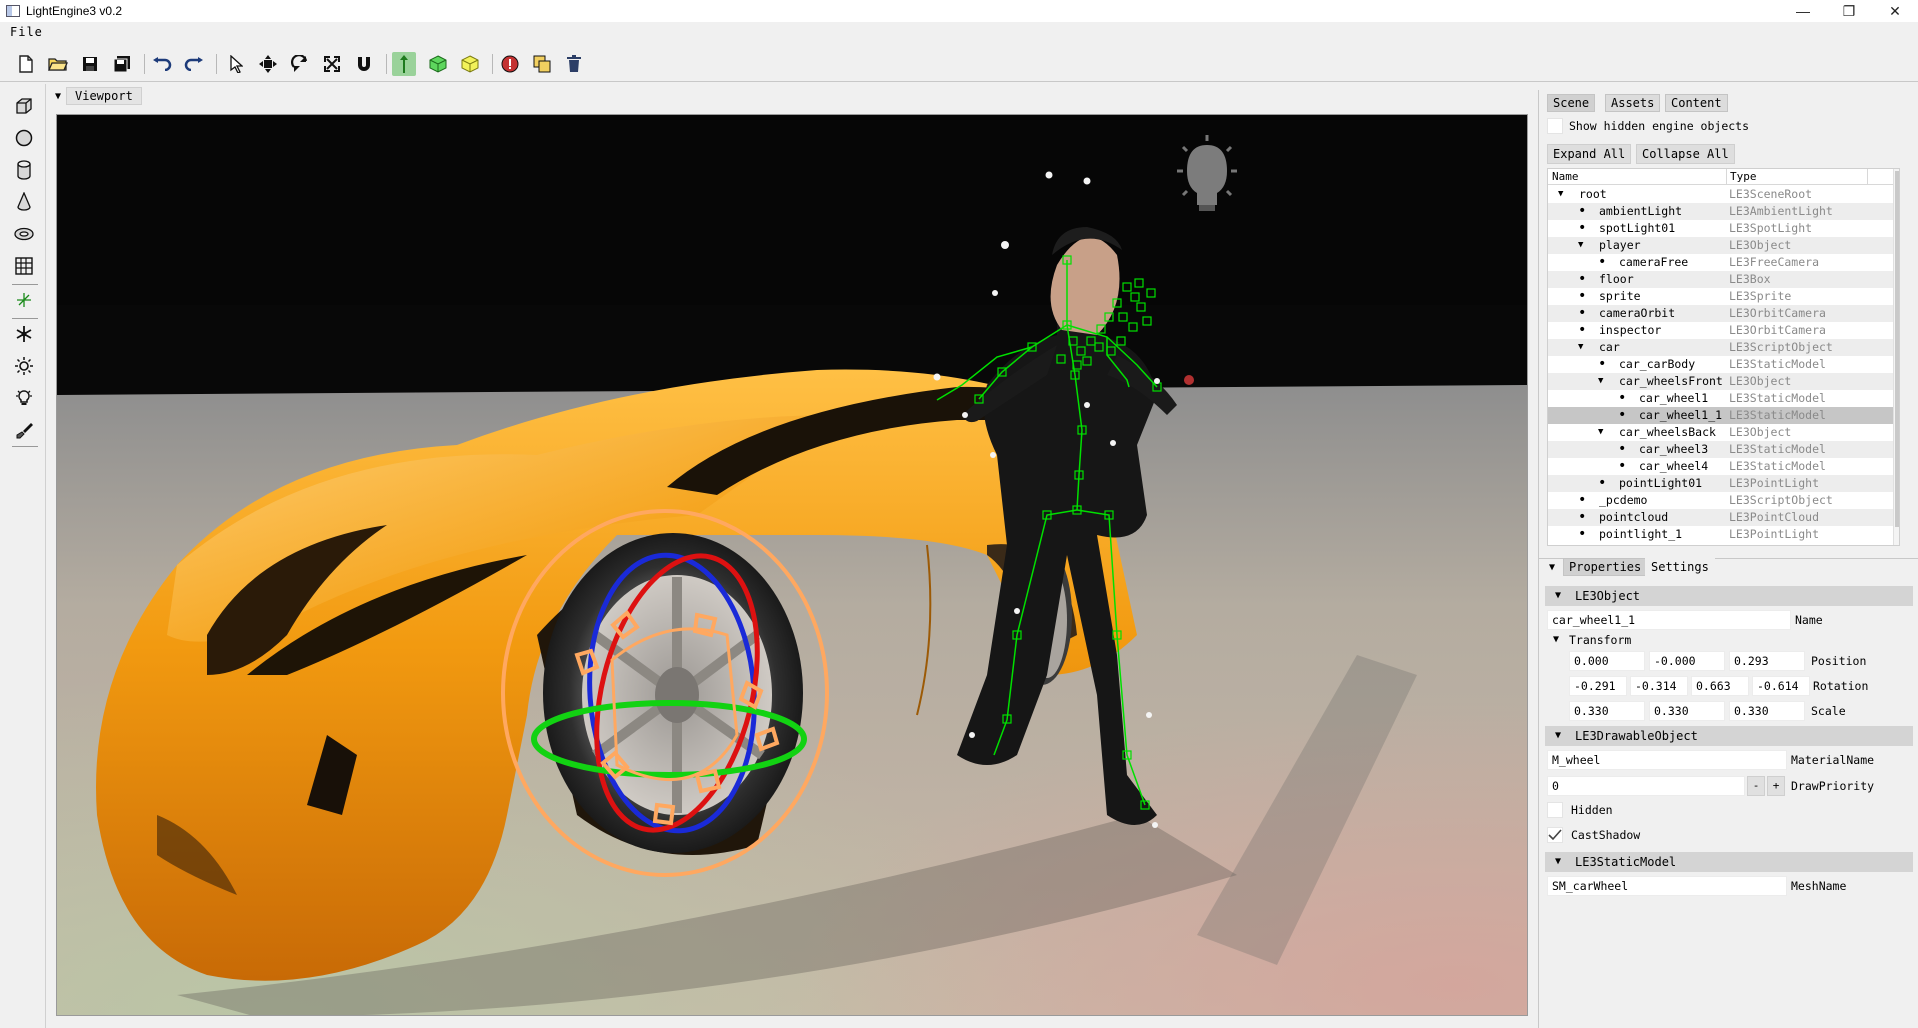  I want to click on mesh-name-field: SM_carWheel, so click(1667, 886).